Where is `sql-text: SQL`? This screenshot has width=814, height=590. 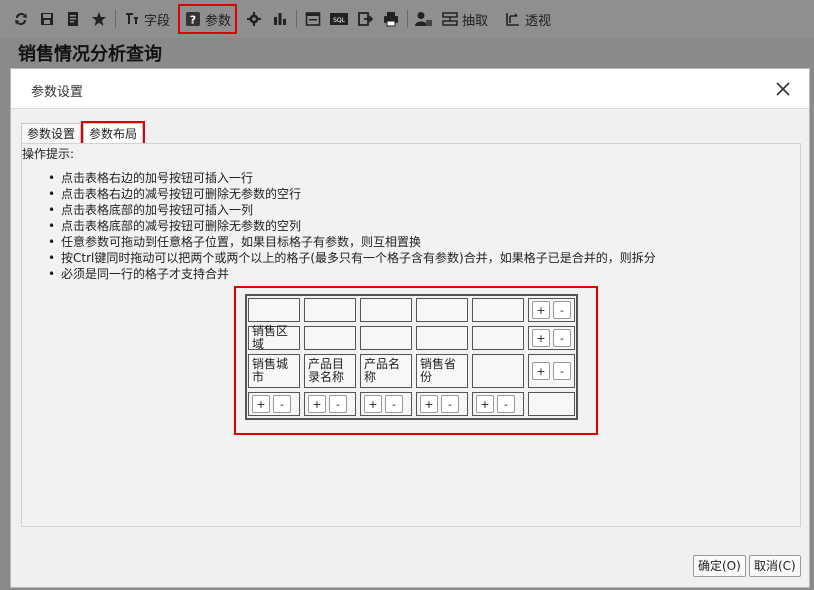 sql-text: SQL is located at coordinates (339, 20).